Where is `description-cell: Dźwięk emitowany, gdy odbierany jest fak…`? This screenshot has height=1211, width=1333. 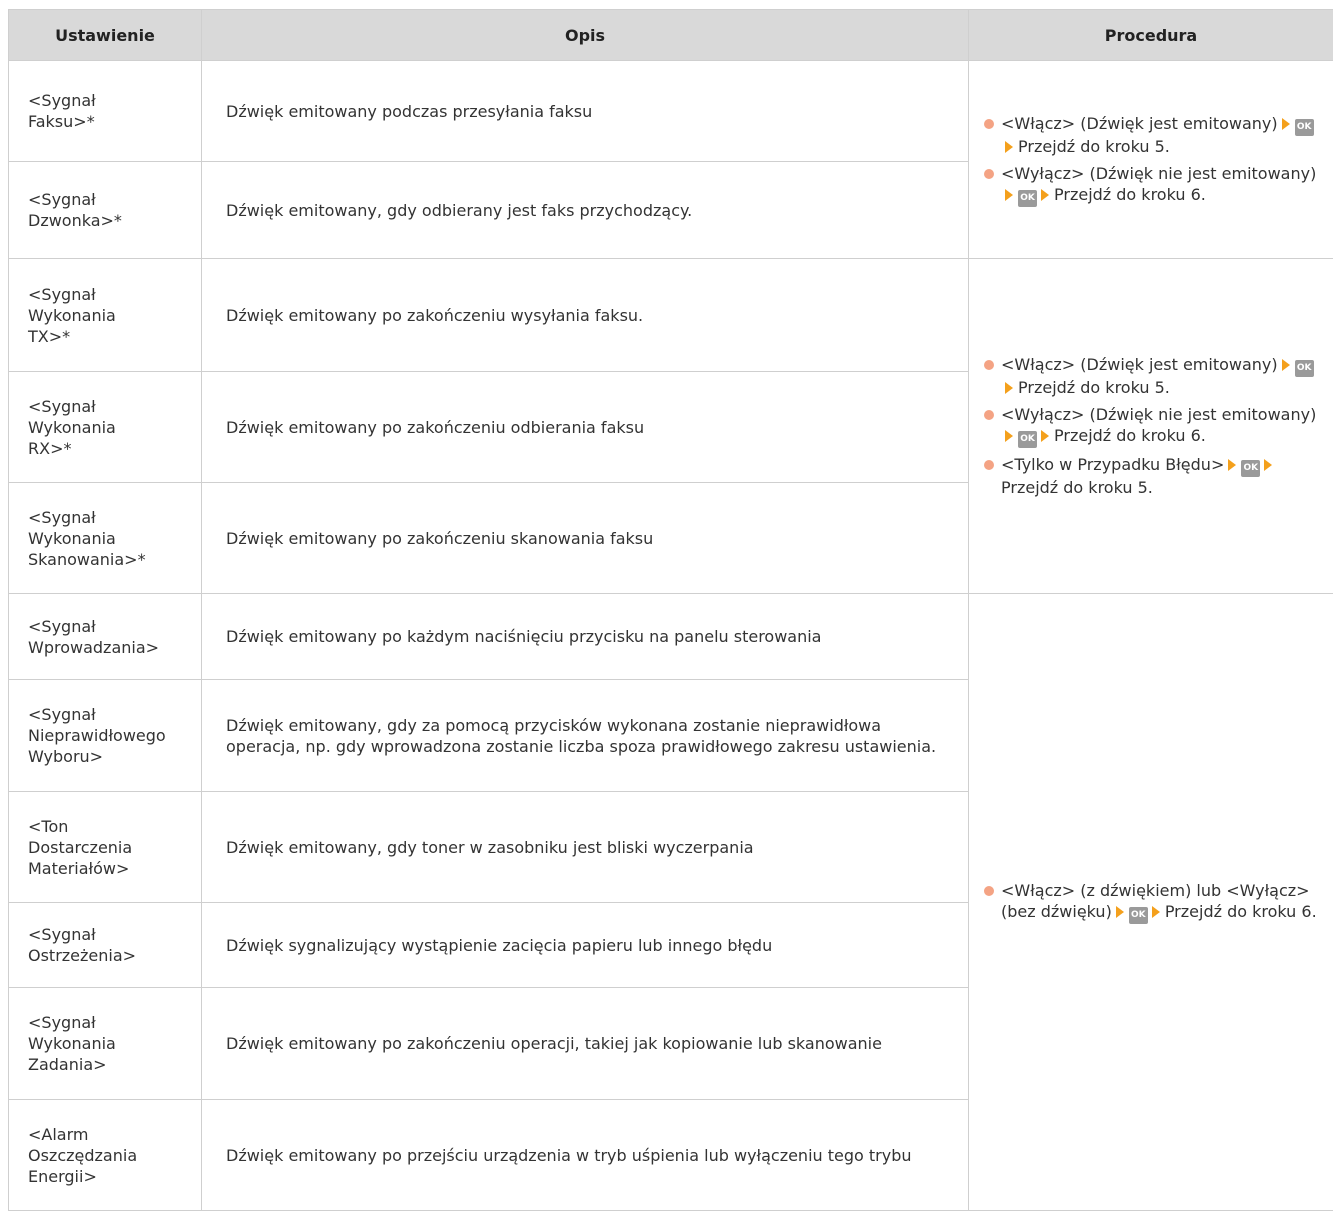 description-cell: Dźwięk emitowany, gdy odbierany jest fak… is located at coordinates (585, 210).